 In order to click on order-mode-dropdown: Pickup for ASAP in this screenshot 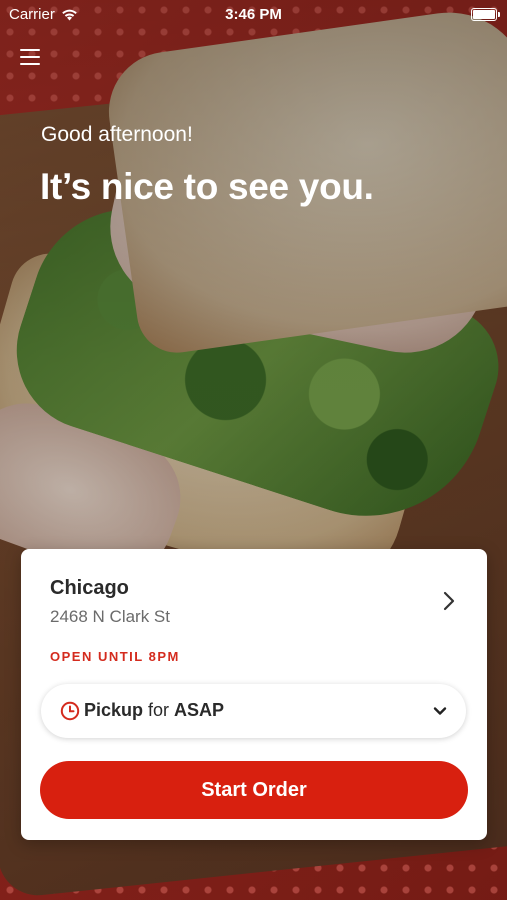, I will do `click(253, 711)`.